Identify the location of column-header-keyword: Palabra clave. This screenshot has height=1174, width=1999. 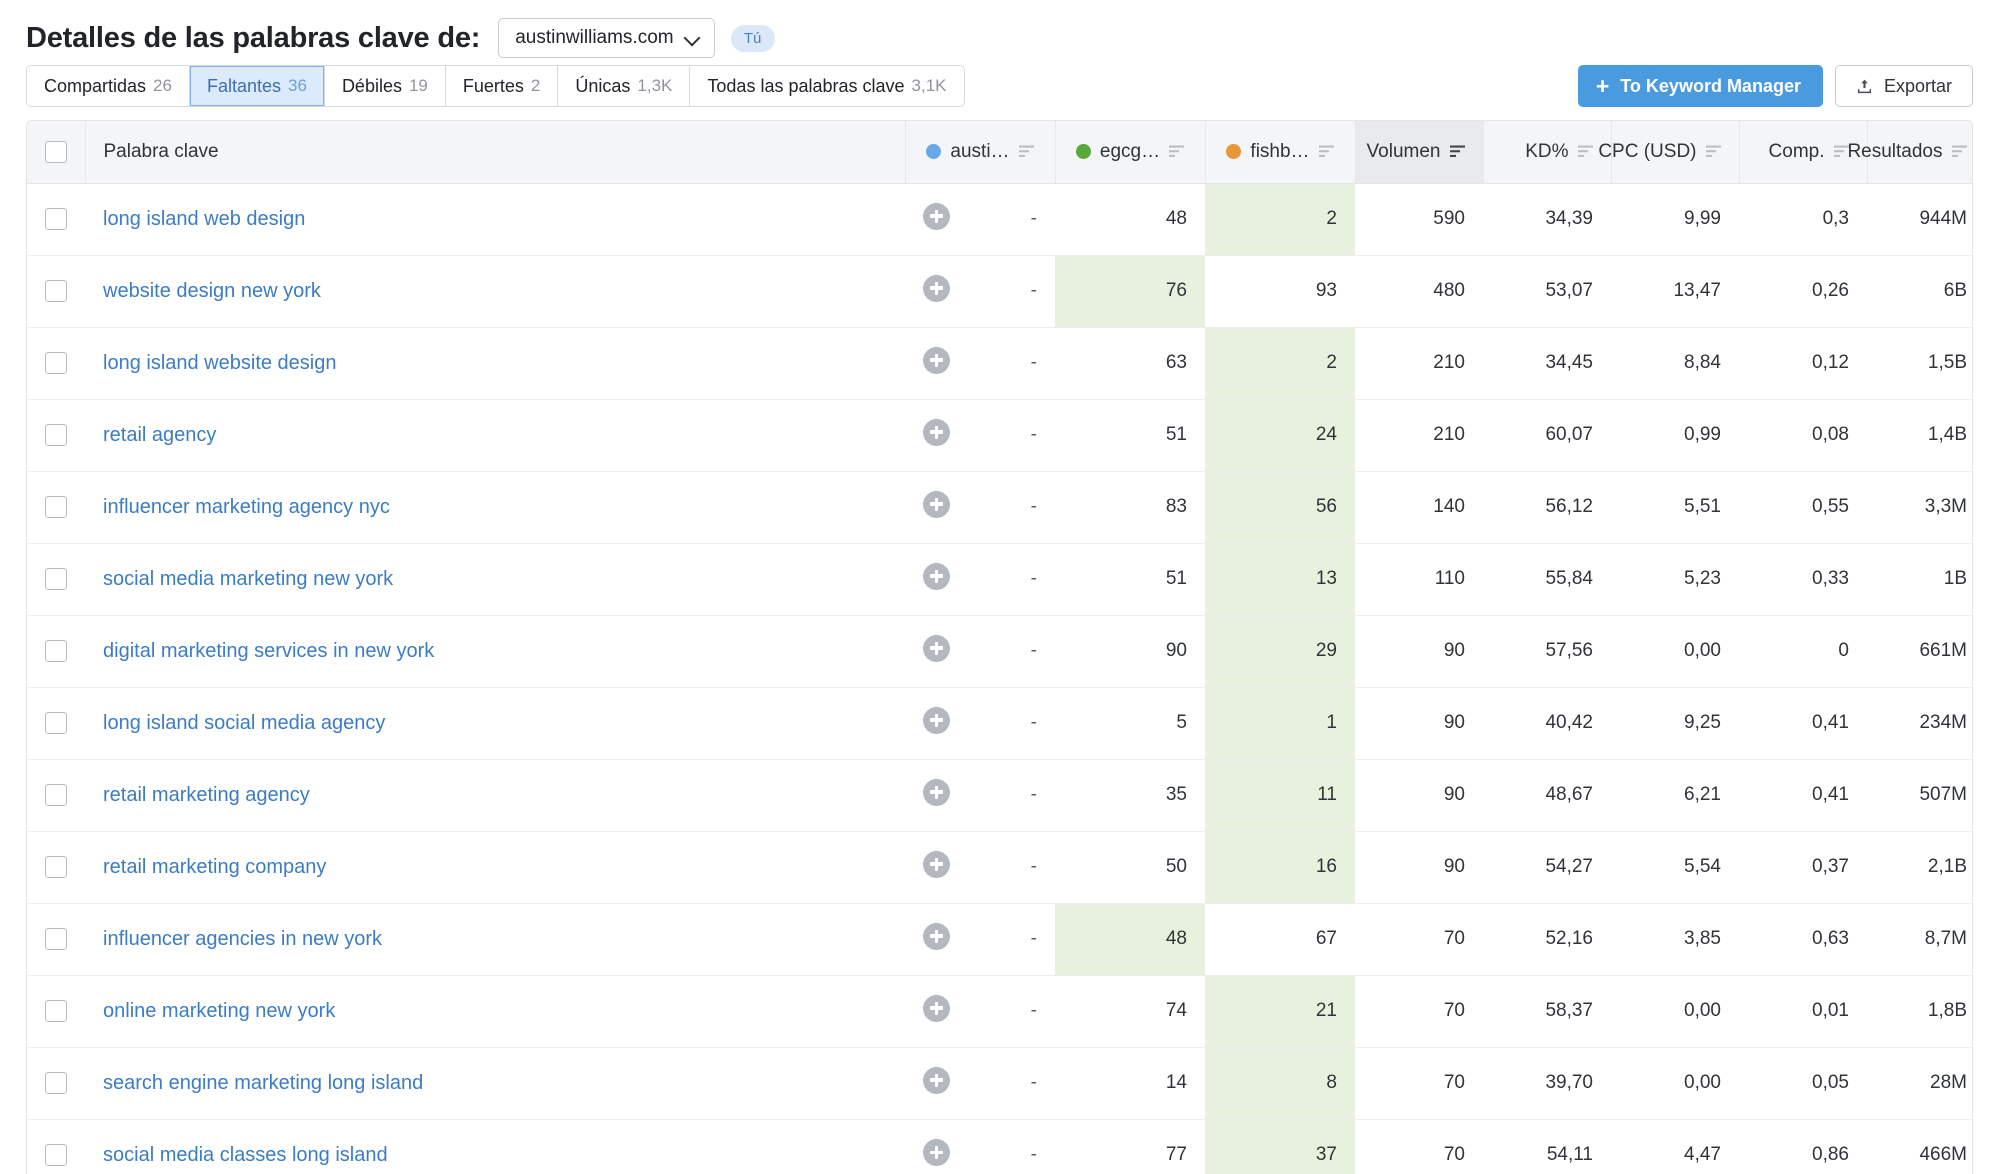
(495, 152).